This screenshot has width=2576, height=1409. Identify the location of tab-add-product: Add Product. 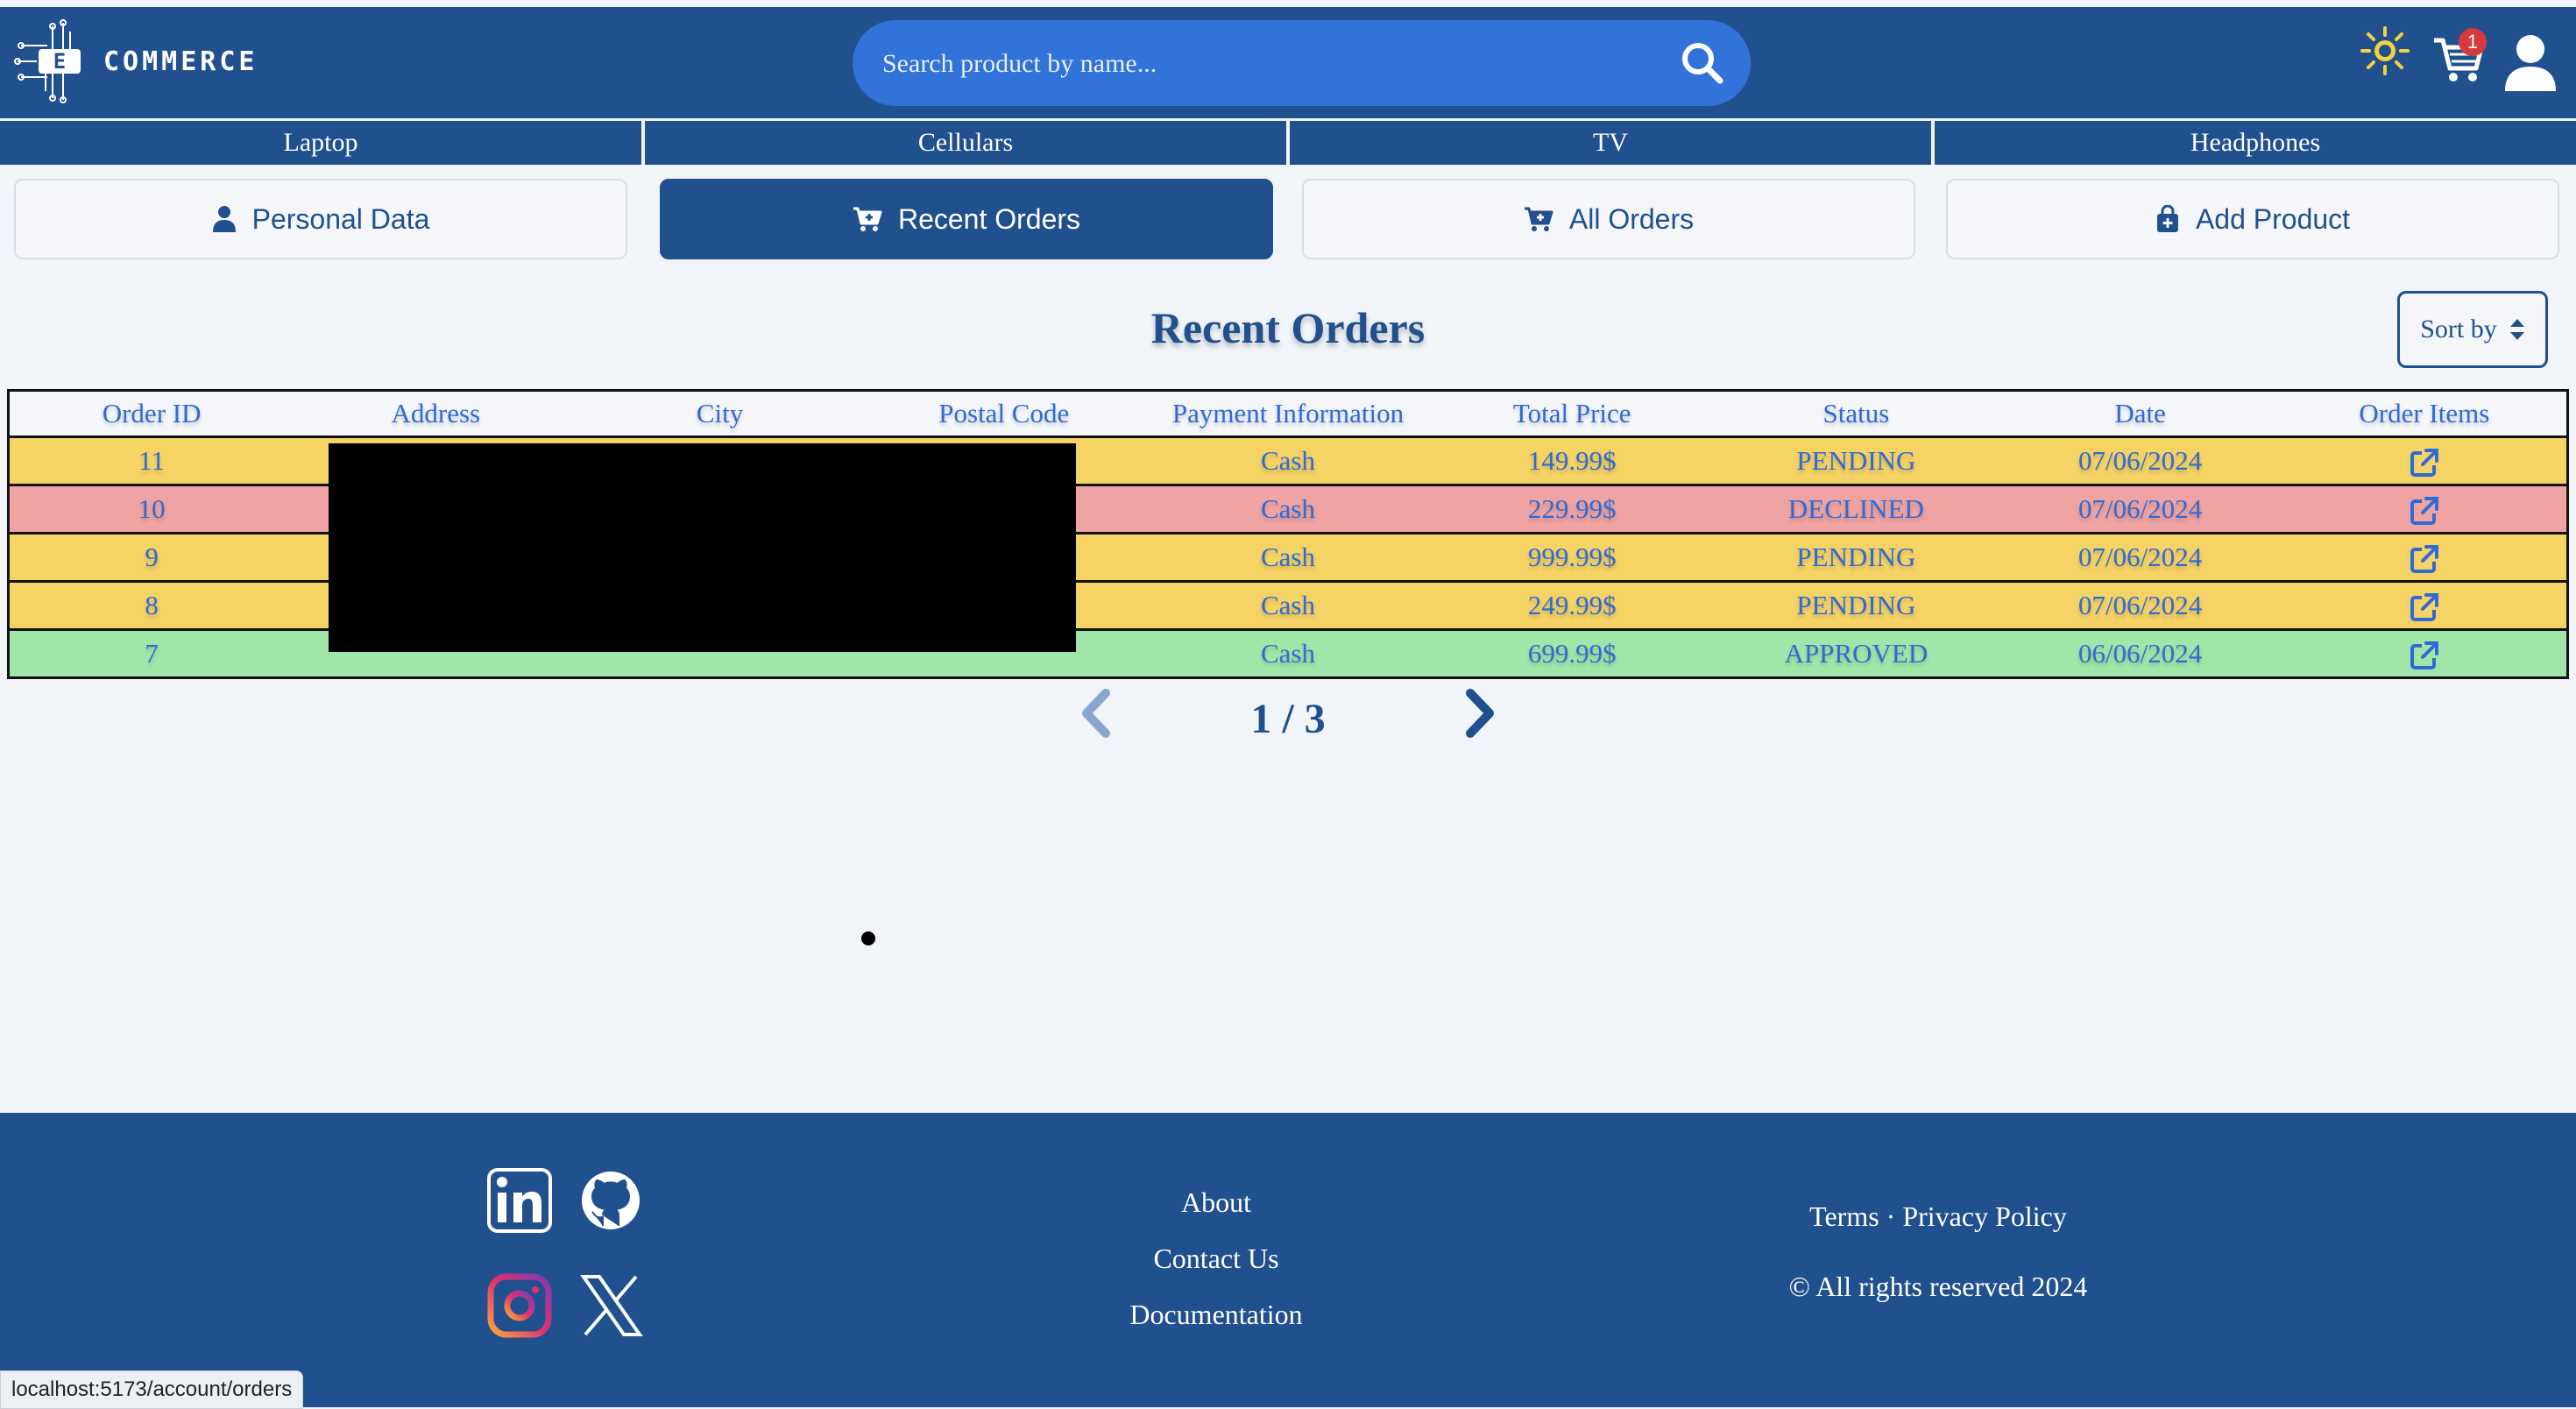
(2252, 219).